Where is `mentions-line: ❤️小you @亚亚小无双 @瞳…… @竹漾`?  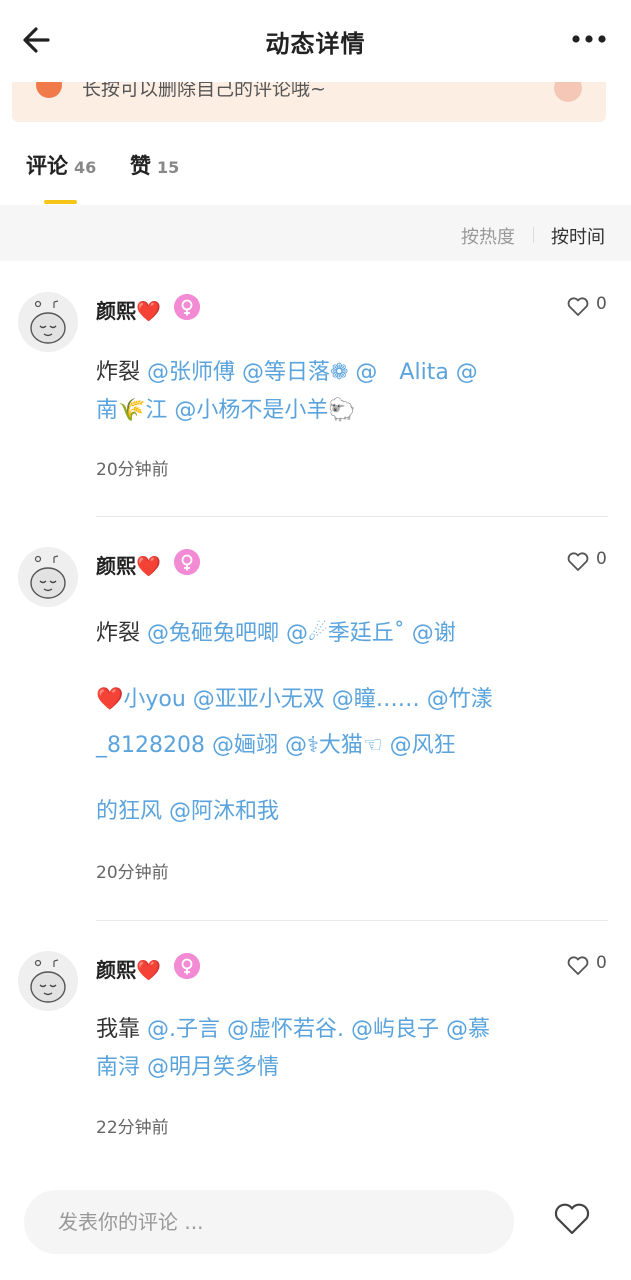 mentions-line: ❤️小you @亚亚小无双 @瞳…… @竹漾 is located at coordinates (326, 700).